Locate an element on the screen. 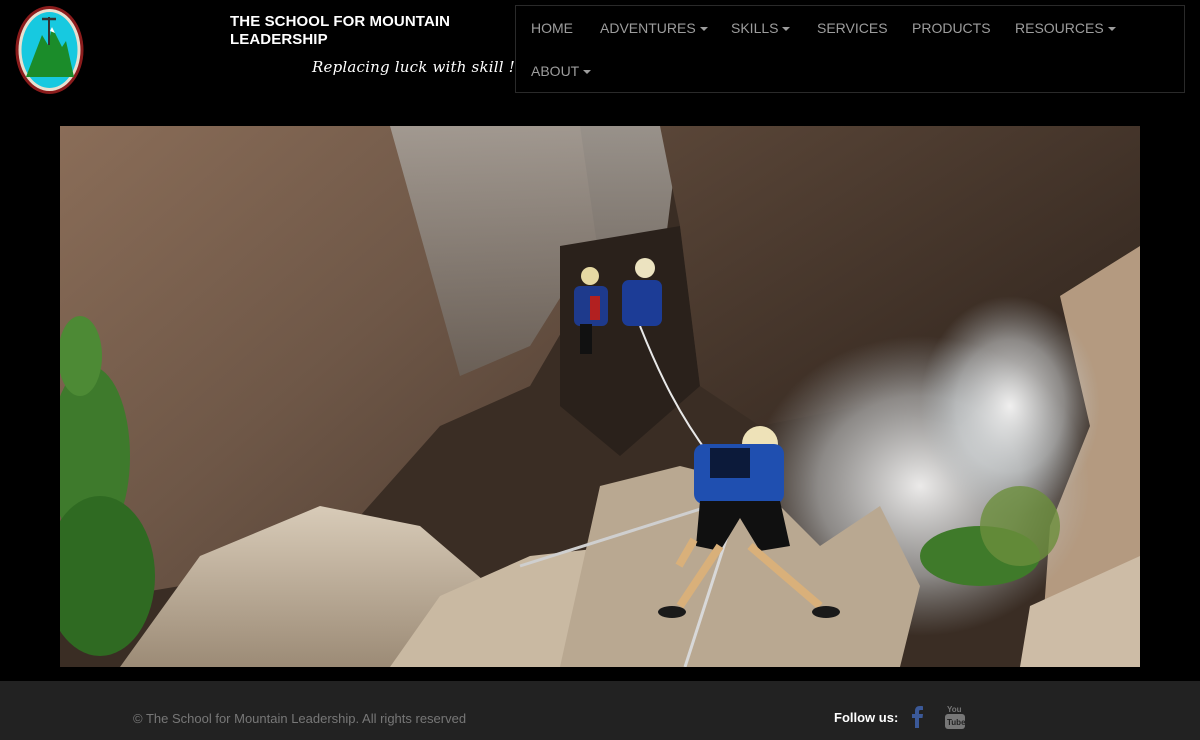 The image size is (1200, 740). nav-about: ABOUT is located at coordinates (561, 71).